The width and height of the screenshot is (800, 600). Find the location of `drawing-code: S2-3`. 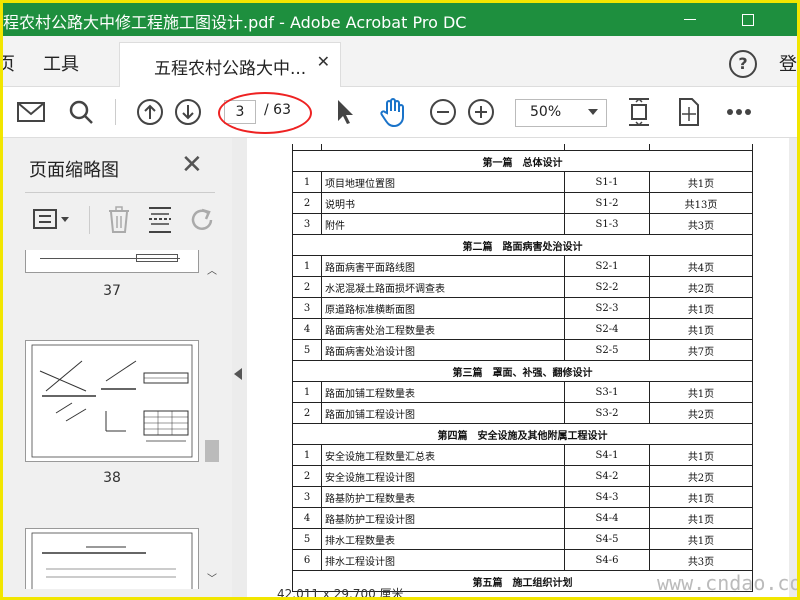

drawing-code: S2-3 is located at coordinates (607, 308).